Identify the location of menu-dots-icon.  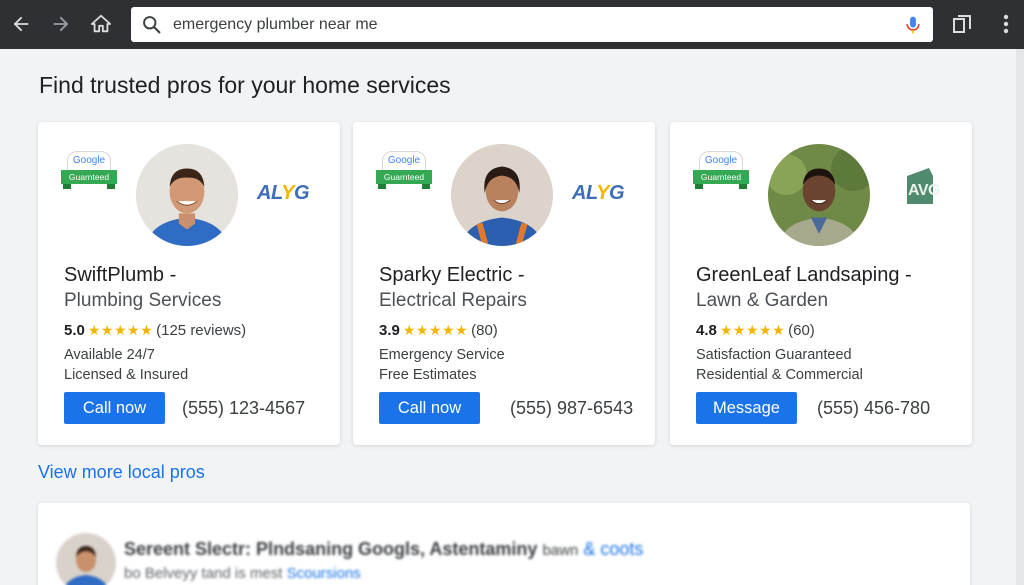
(1006, 24).